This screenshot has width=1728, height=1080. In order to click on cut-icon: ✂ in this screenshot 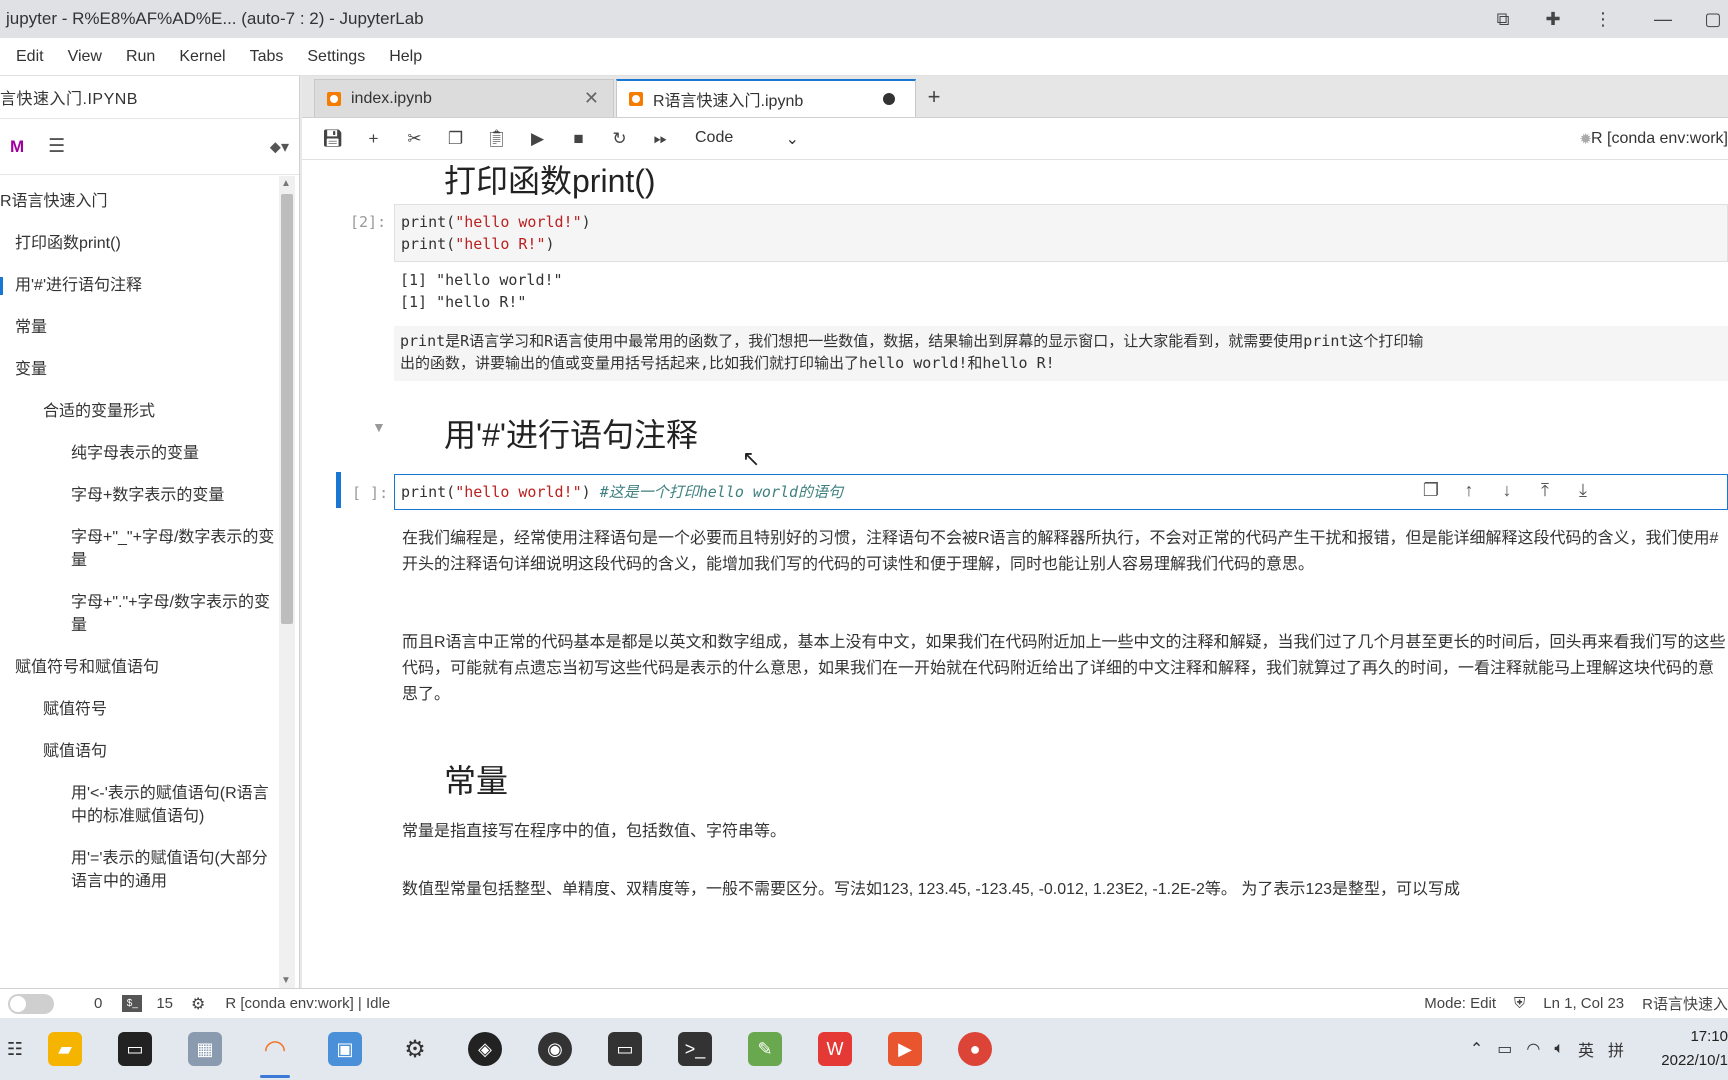, I will do `click(414, 139)`.